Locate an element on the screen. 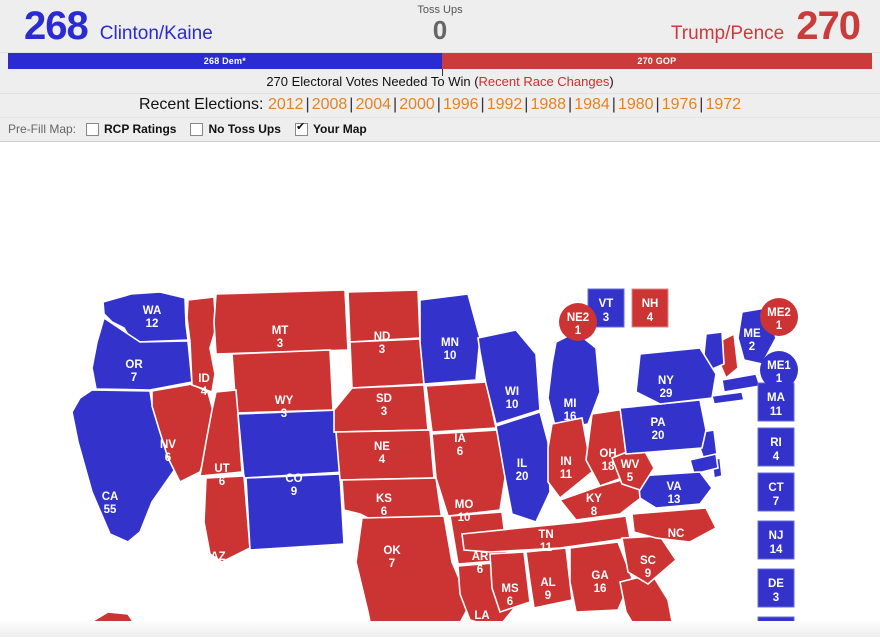  recent-race-changes-link: Recent Race Changes is located at coordinates (544, 81).